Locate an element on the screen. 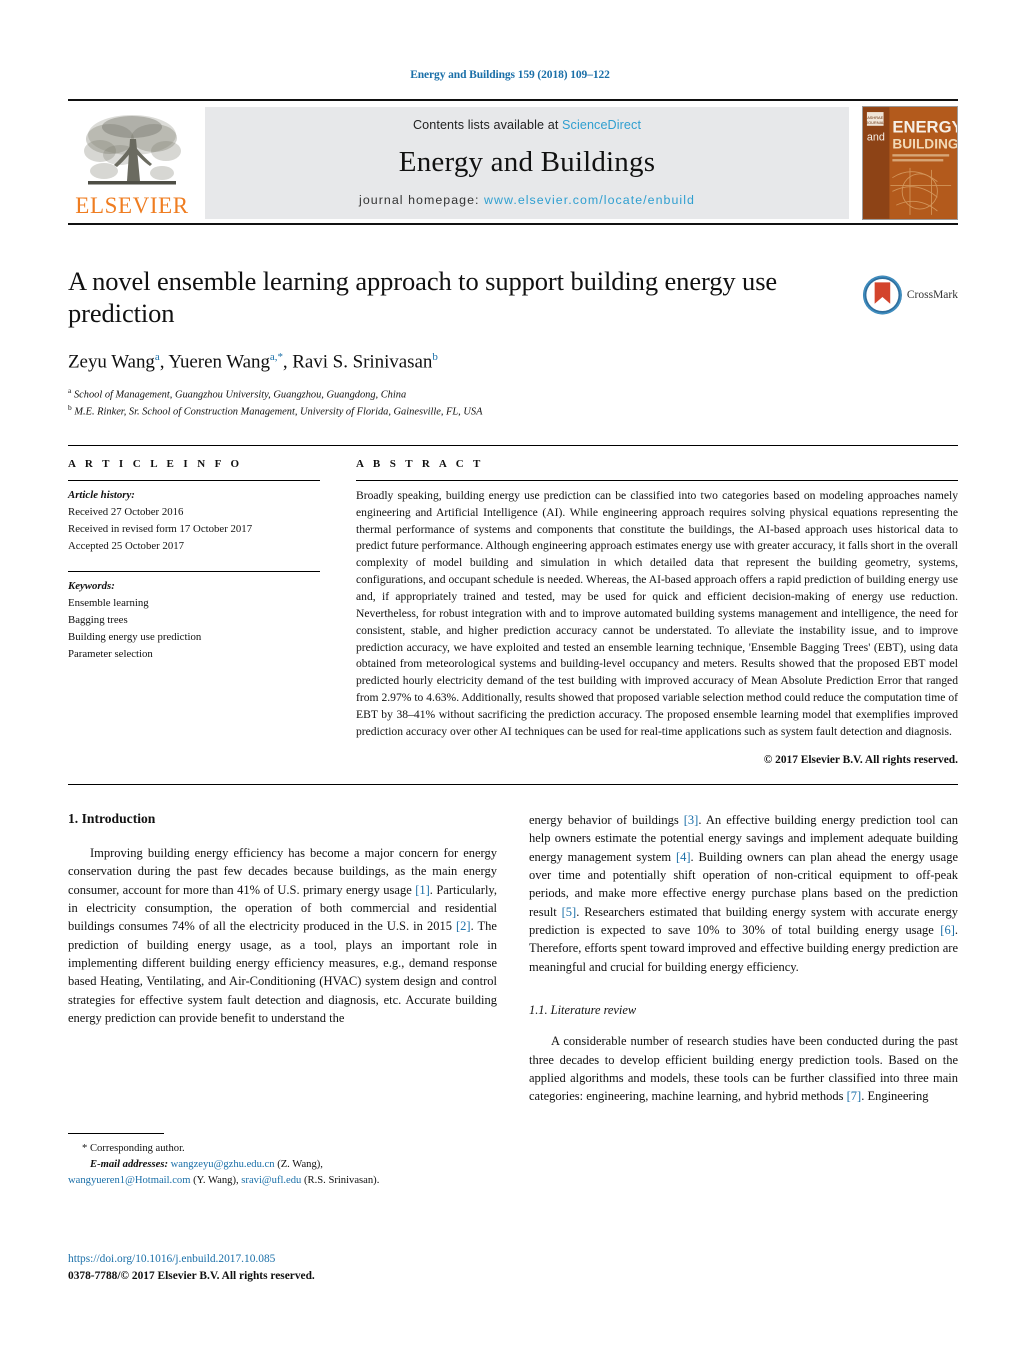 The image size is (1020, 1351). citation-ref: [3] is located at coordinates (691, 820).